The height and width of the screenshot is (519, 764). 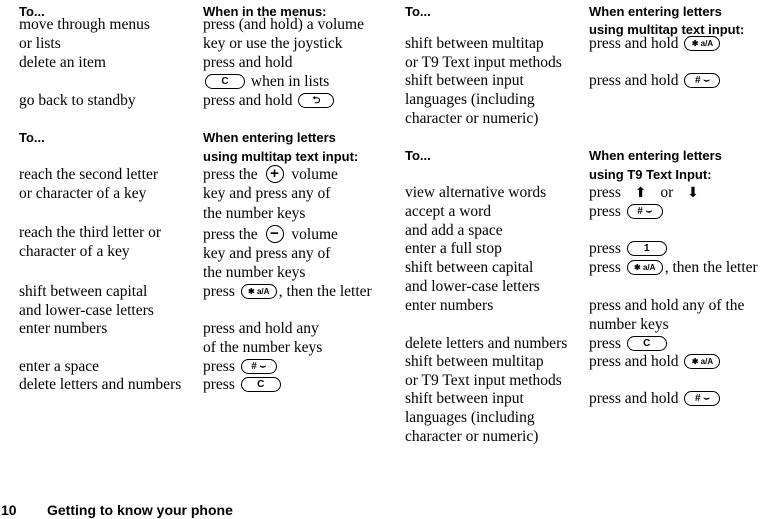 What do you see at coordinates (263, 347) in the screenshot?
I see `instruction-text: of the number keys` at bounding box center [263, 347].